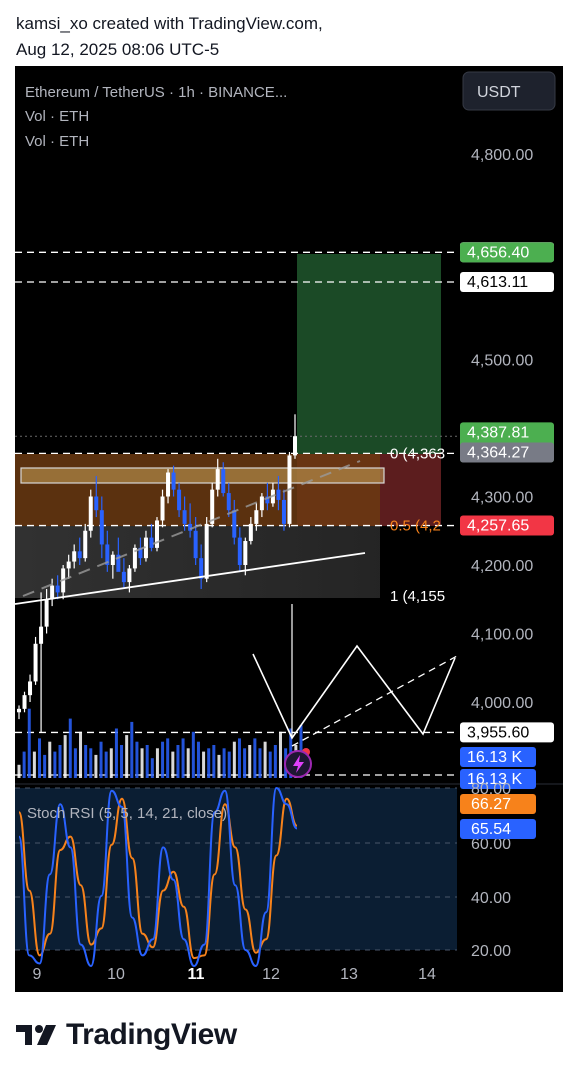 Image resolution: width=578 pixels, height=1080 pixels. I want to click on publish-date: Aug 12, 2025 08:06 UTC-5, so click(118, 49).